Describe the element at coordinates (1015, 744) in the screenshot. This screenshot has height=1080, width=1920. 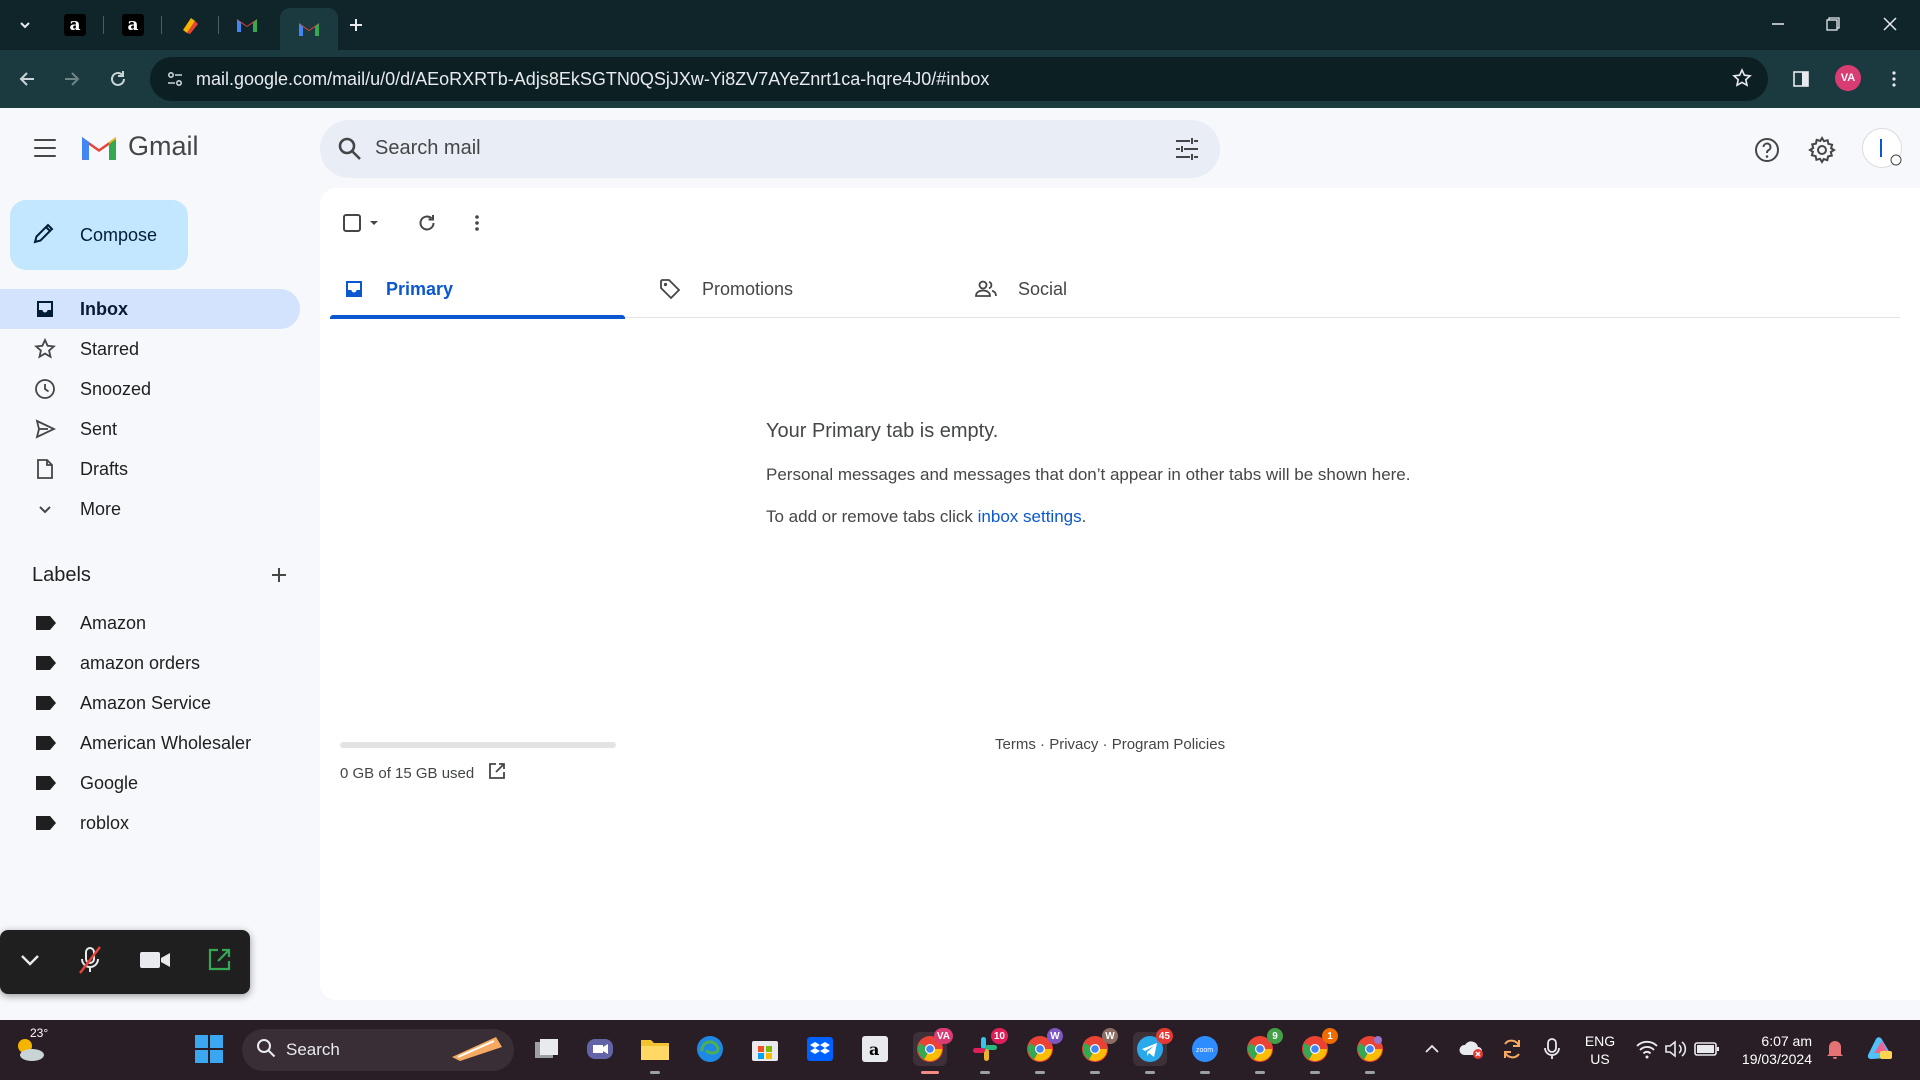
I see `terms-link: Terms` at that location.